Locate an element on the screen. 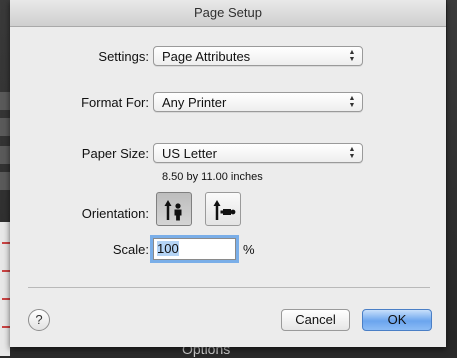  help-question-icon: ? is located at coordinates (39, 319).